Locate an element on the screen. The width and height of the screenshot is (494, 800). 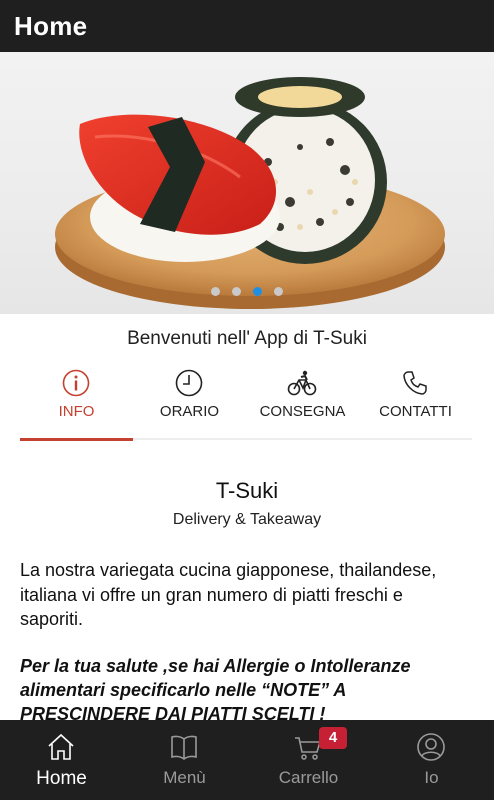
welcome-text: Benvenuti nell' App di T-Suki is located at coordinates (247, 338).